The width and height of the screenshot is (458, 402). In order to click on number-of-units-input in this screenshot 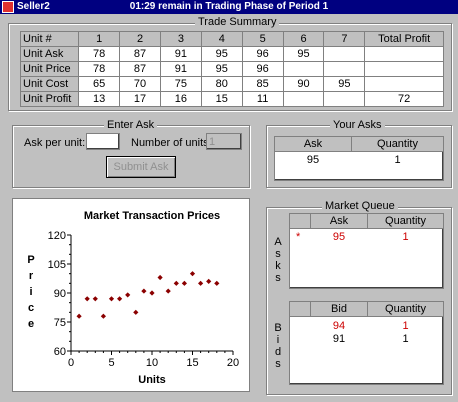, I will do `click(224, 141)`.